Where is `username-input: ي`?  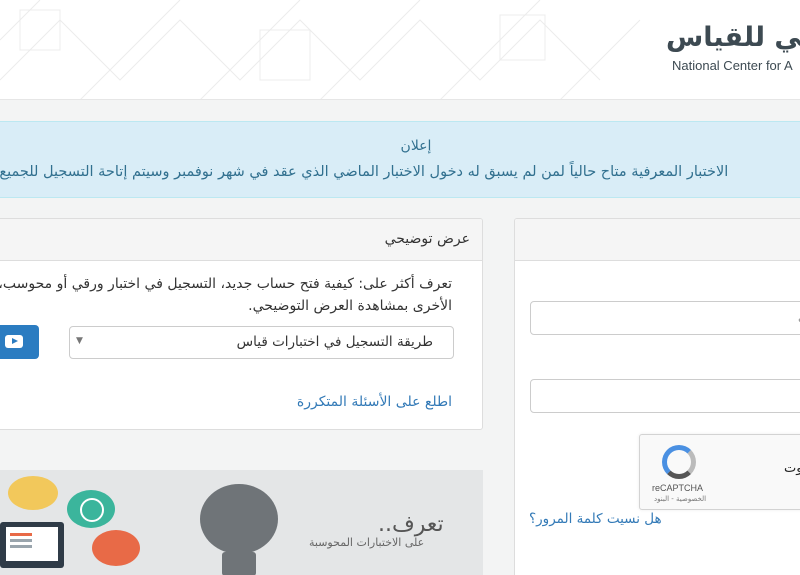
username-input: ي is located at coordinates (665, 318).